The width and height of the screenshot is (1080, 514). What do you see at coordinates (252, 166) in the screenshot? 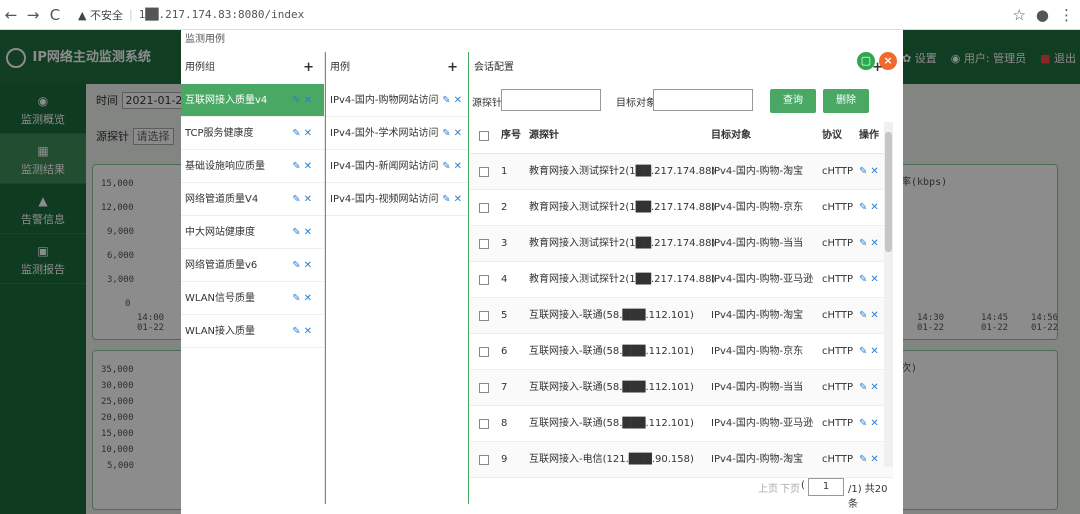
I see `case-group-item: 基础设施响应质量 ✎ ✕` at bounding box center [252, 166].